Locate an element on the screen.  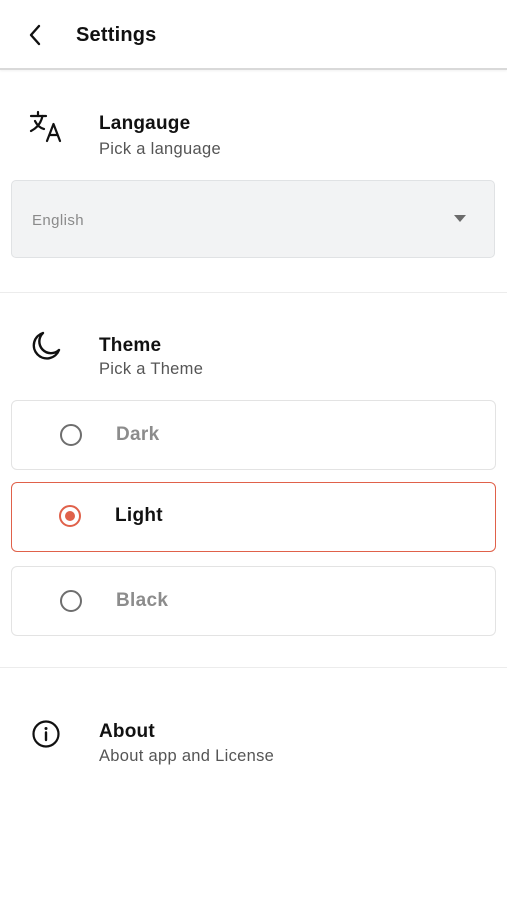
translate-icon is located at coordinates (46, 126).